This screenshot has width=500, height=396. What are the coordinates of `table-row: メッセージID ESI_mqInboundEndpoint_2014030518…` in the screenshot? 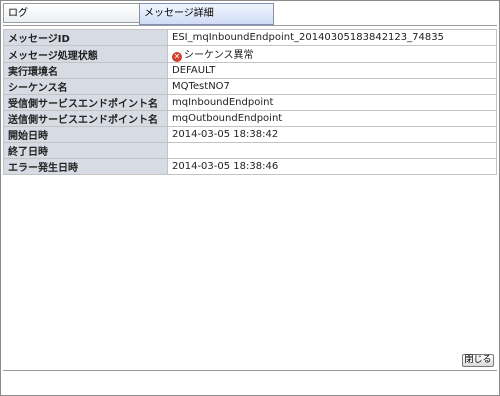 It's located at (250, 37).